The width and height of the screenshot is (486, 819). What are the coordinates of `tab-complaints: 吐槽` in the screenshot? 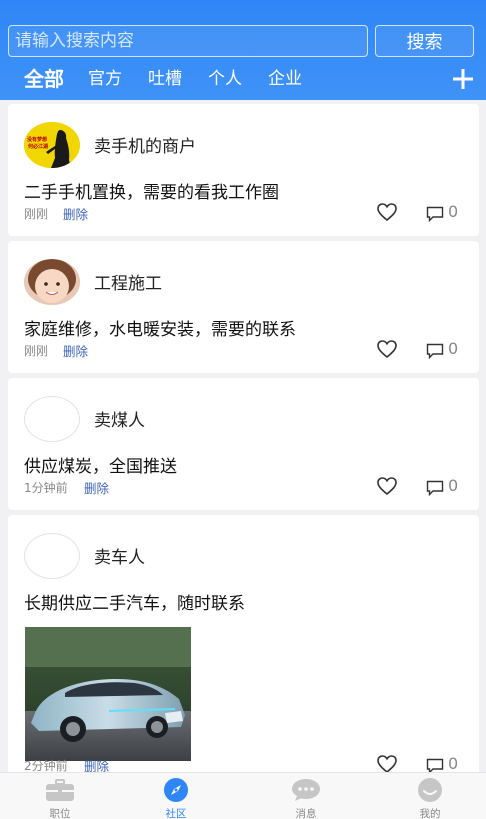 It's located at (165, 79).